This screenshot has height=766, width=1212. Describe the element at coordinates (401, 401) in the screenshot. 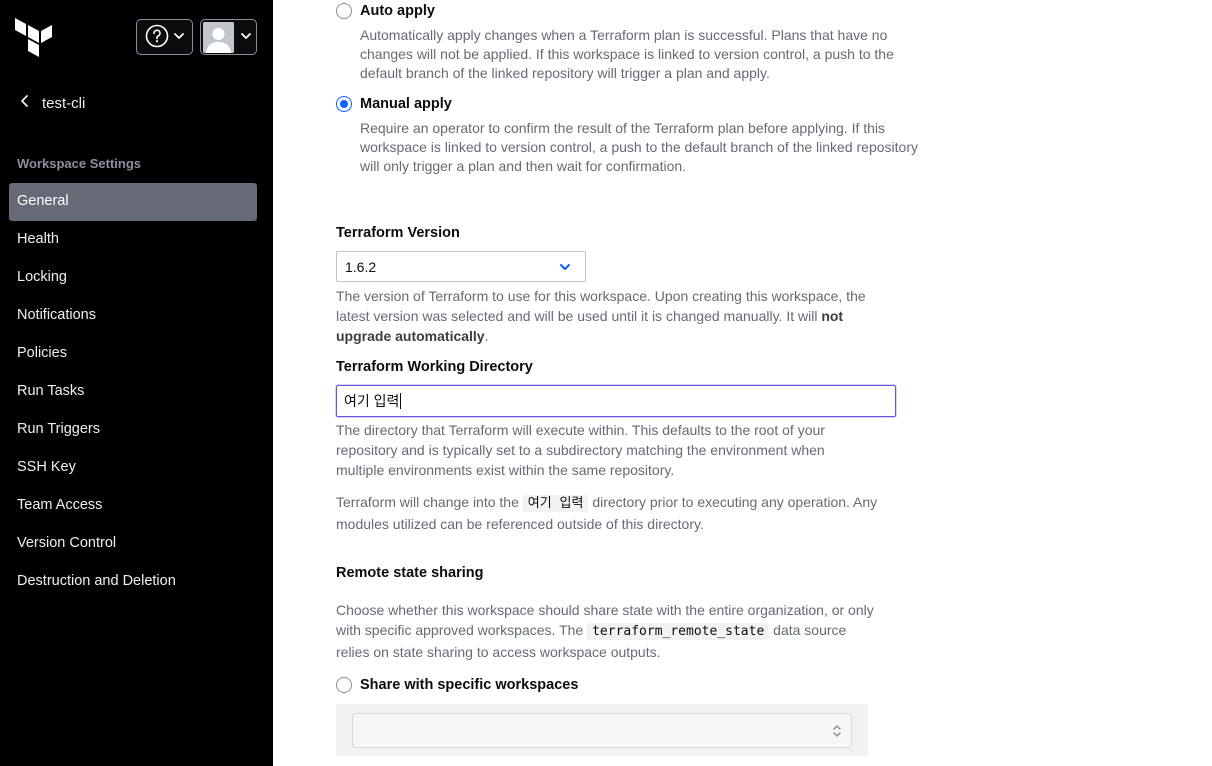

I see `text-cursor` at that location.